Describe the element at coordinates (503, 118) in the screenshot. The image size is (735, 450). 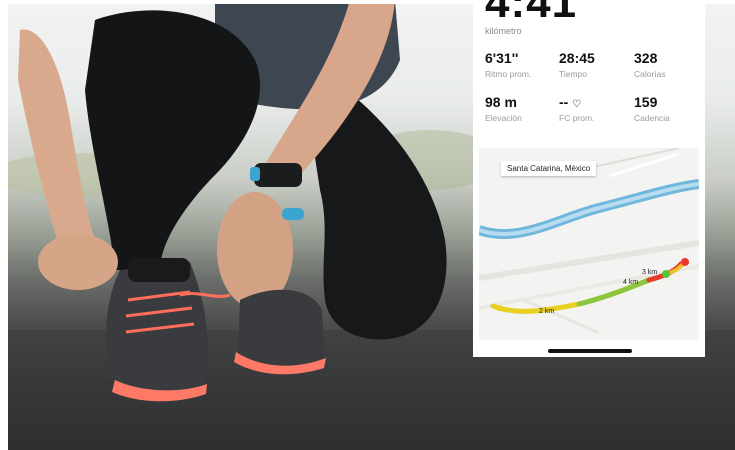
I see `stat-label: Elevación` at that location.